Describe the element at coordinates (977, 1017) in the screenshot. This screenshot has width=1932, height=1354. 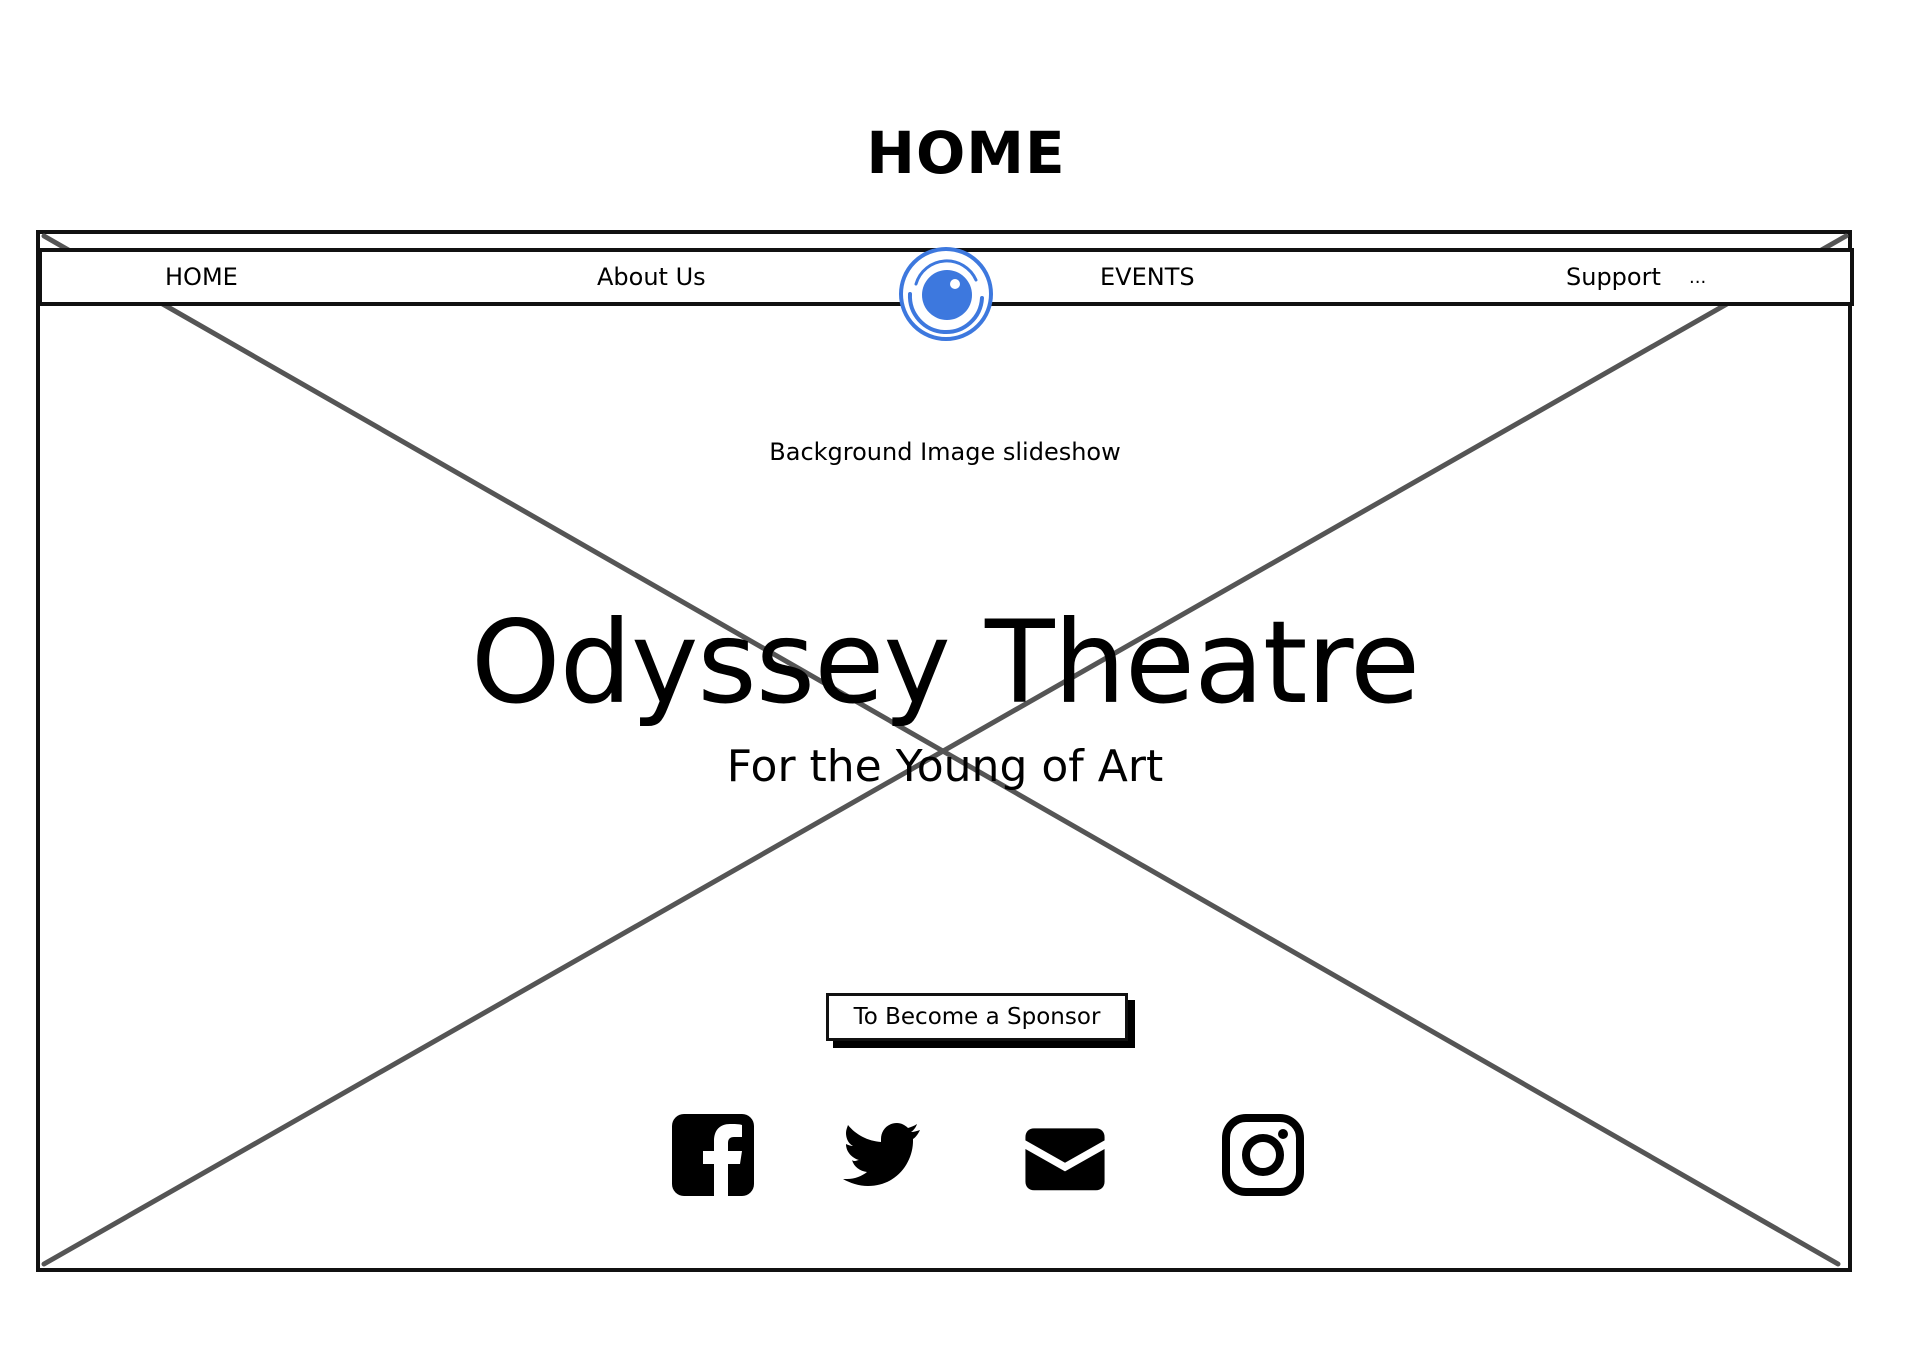
I see `become-sponsor-button: To Become a Sponsor` at that location.